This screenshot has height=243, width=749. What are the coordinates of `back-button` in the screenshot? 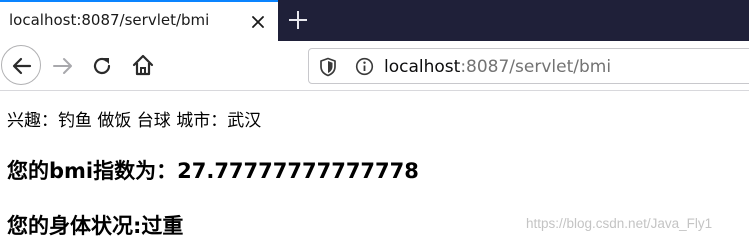 It's located at (21, 65).